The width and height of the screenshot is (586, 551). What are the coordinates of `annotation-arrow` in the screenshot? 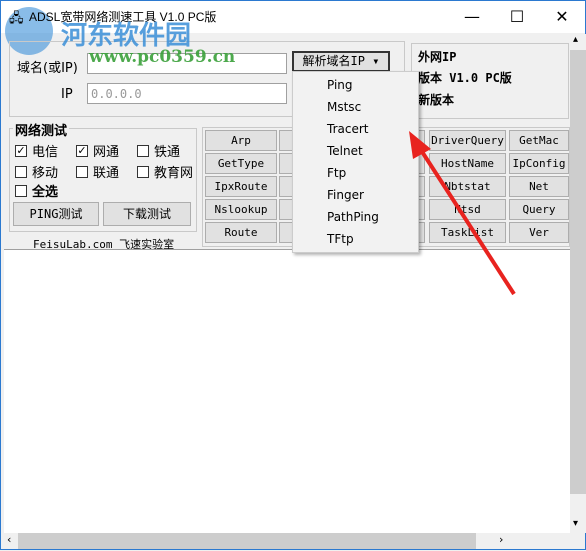 It's located at (462, 213).